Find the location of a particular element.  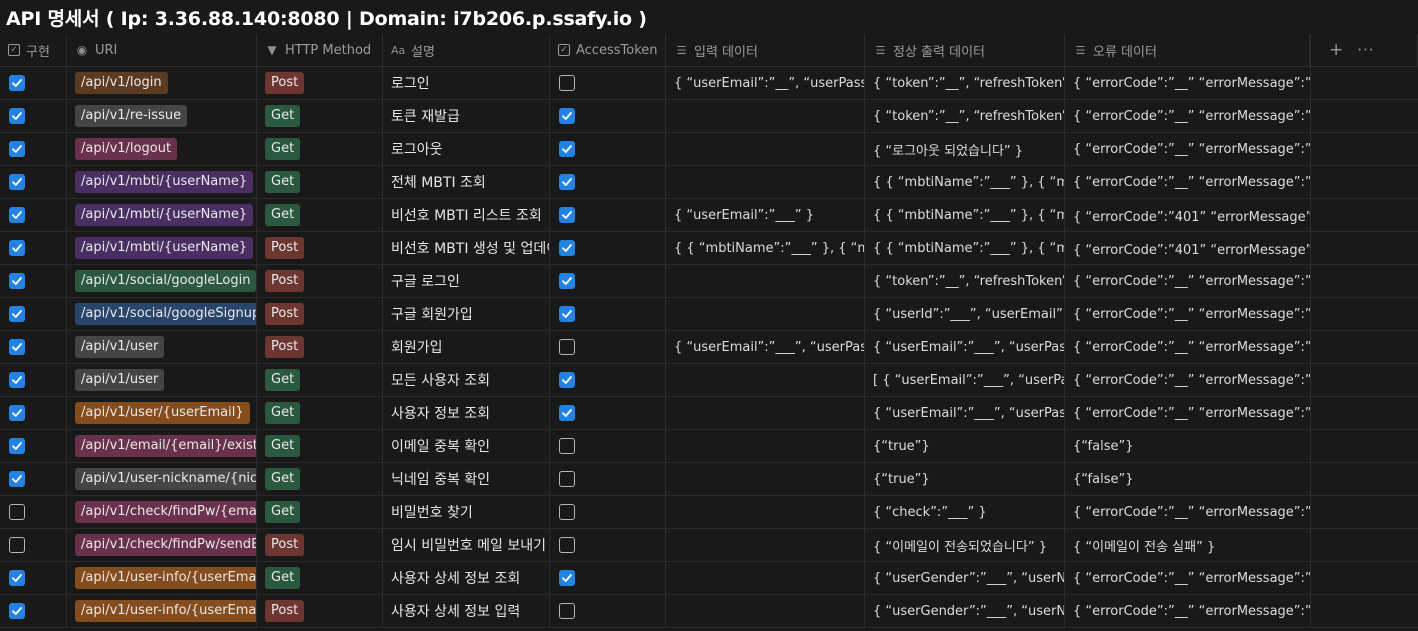

uri-cell: /api/v1/user/{userEmail} is located at coordinates (162, 413).